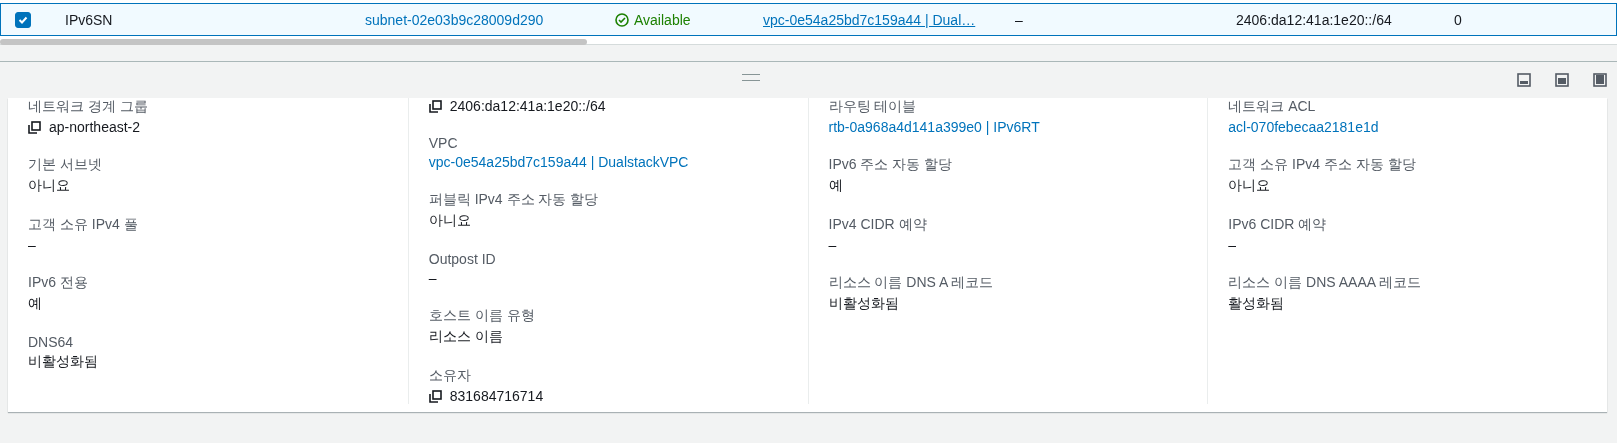 This screenshot has height=443, width=1617. I want to click on table-cell-text: 0, so click(1458, 19).